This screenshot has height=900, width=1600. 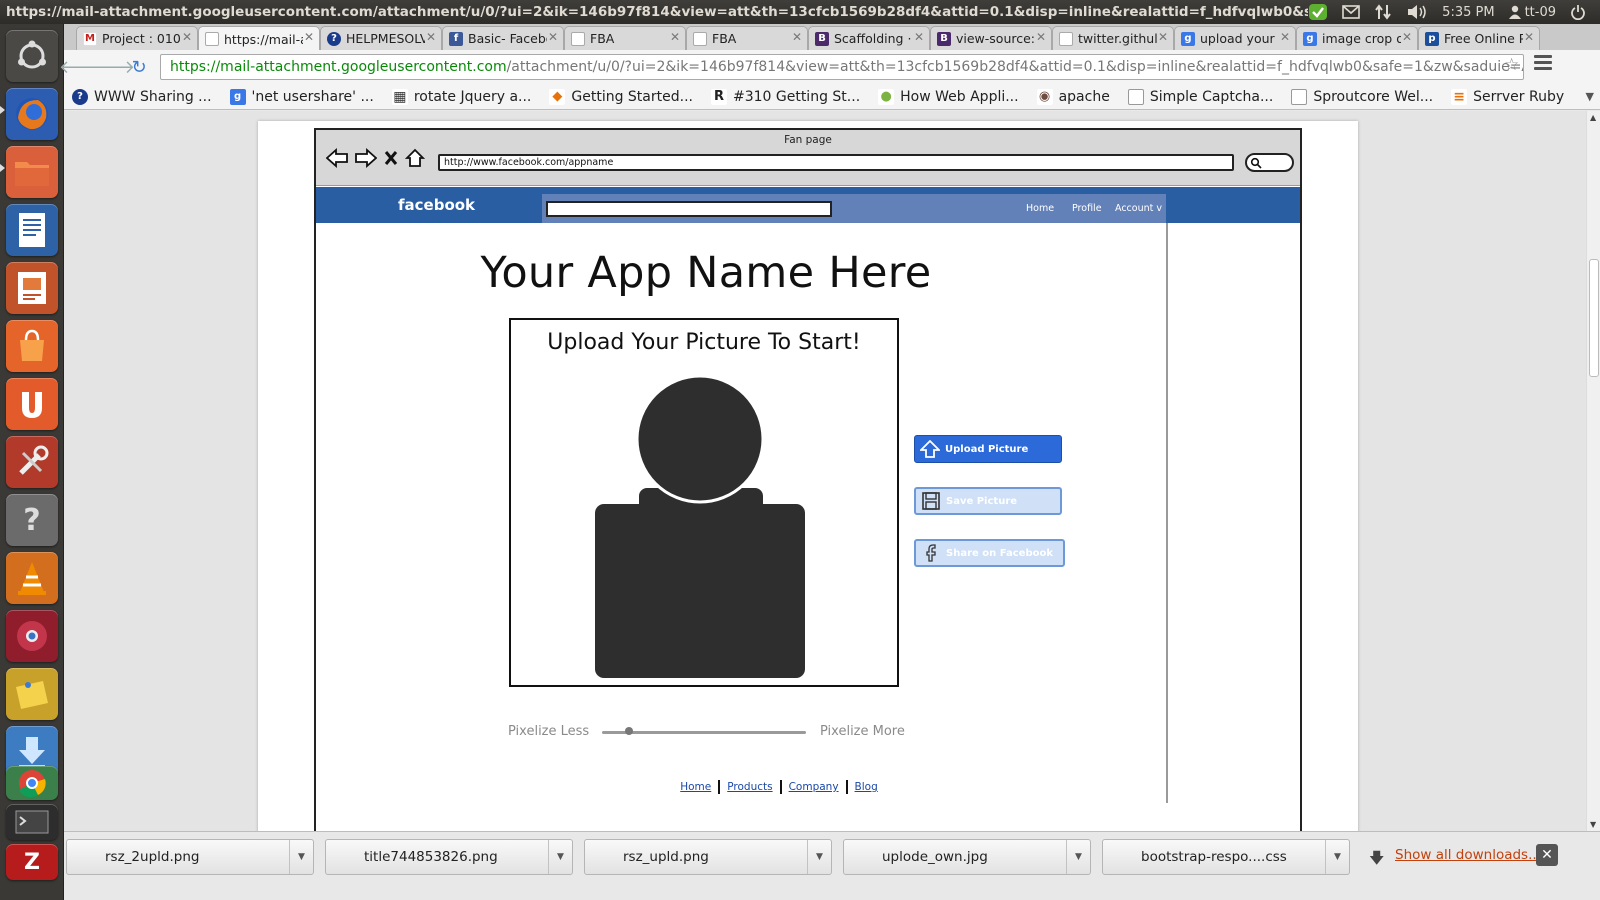 What do you see at coordinates (1511, 65) in the screenshot?
I see `bookmark-star-icon: ☆` at bounding box center [1511, 65].